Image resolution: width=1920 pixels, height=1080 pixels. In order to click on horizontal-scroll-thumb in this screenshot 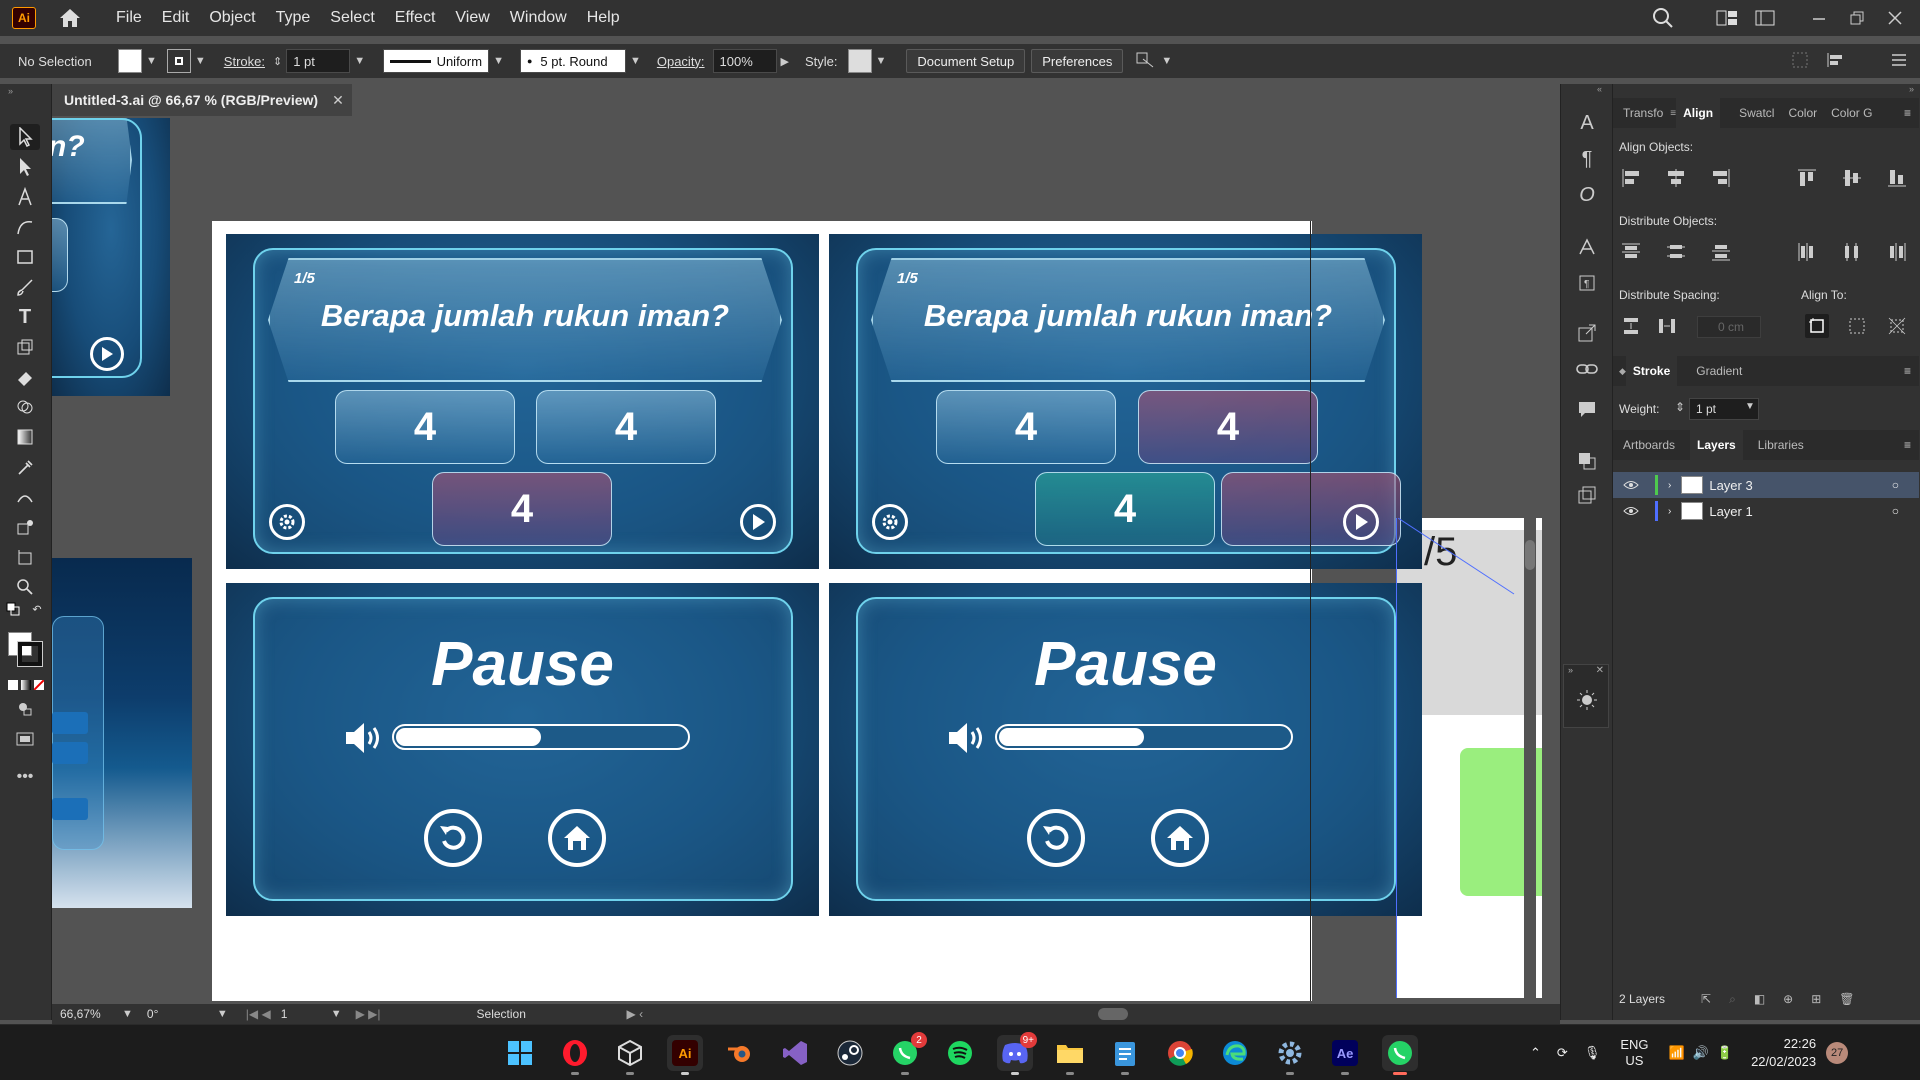, I will do `click(1113, 1014)`.